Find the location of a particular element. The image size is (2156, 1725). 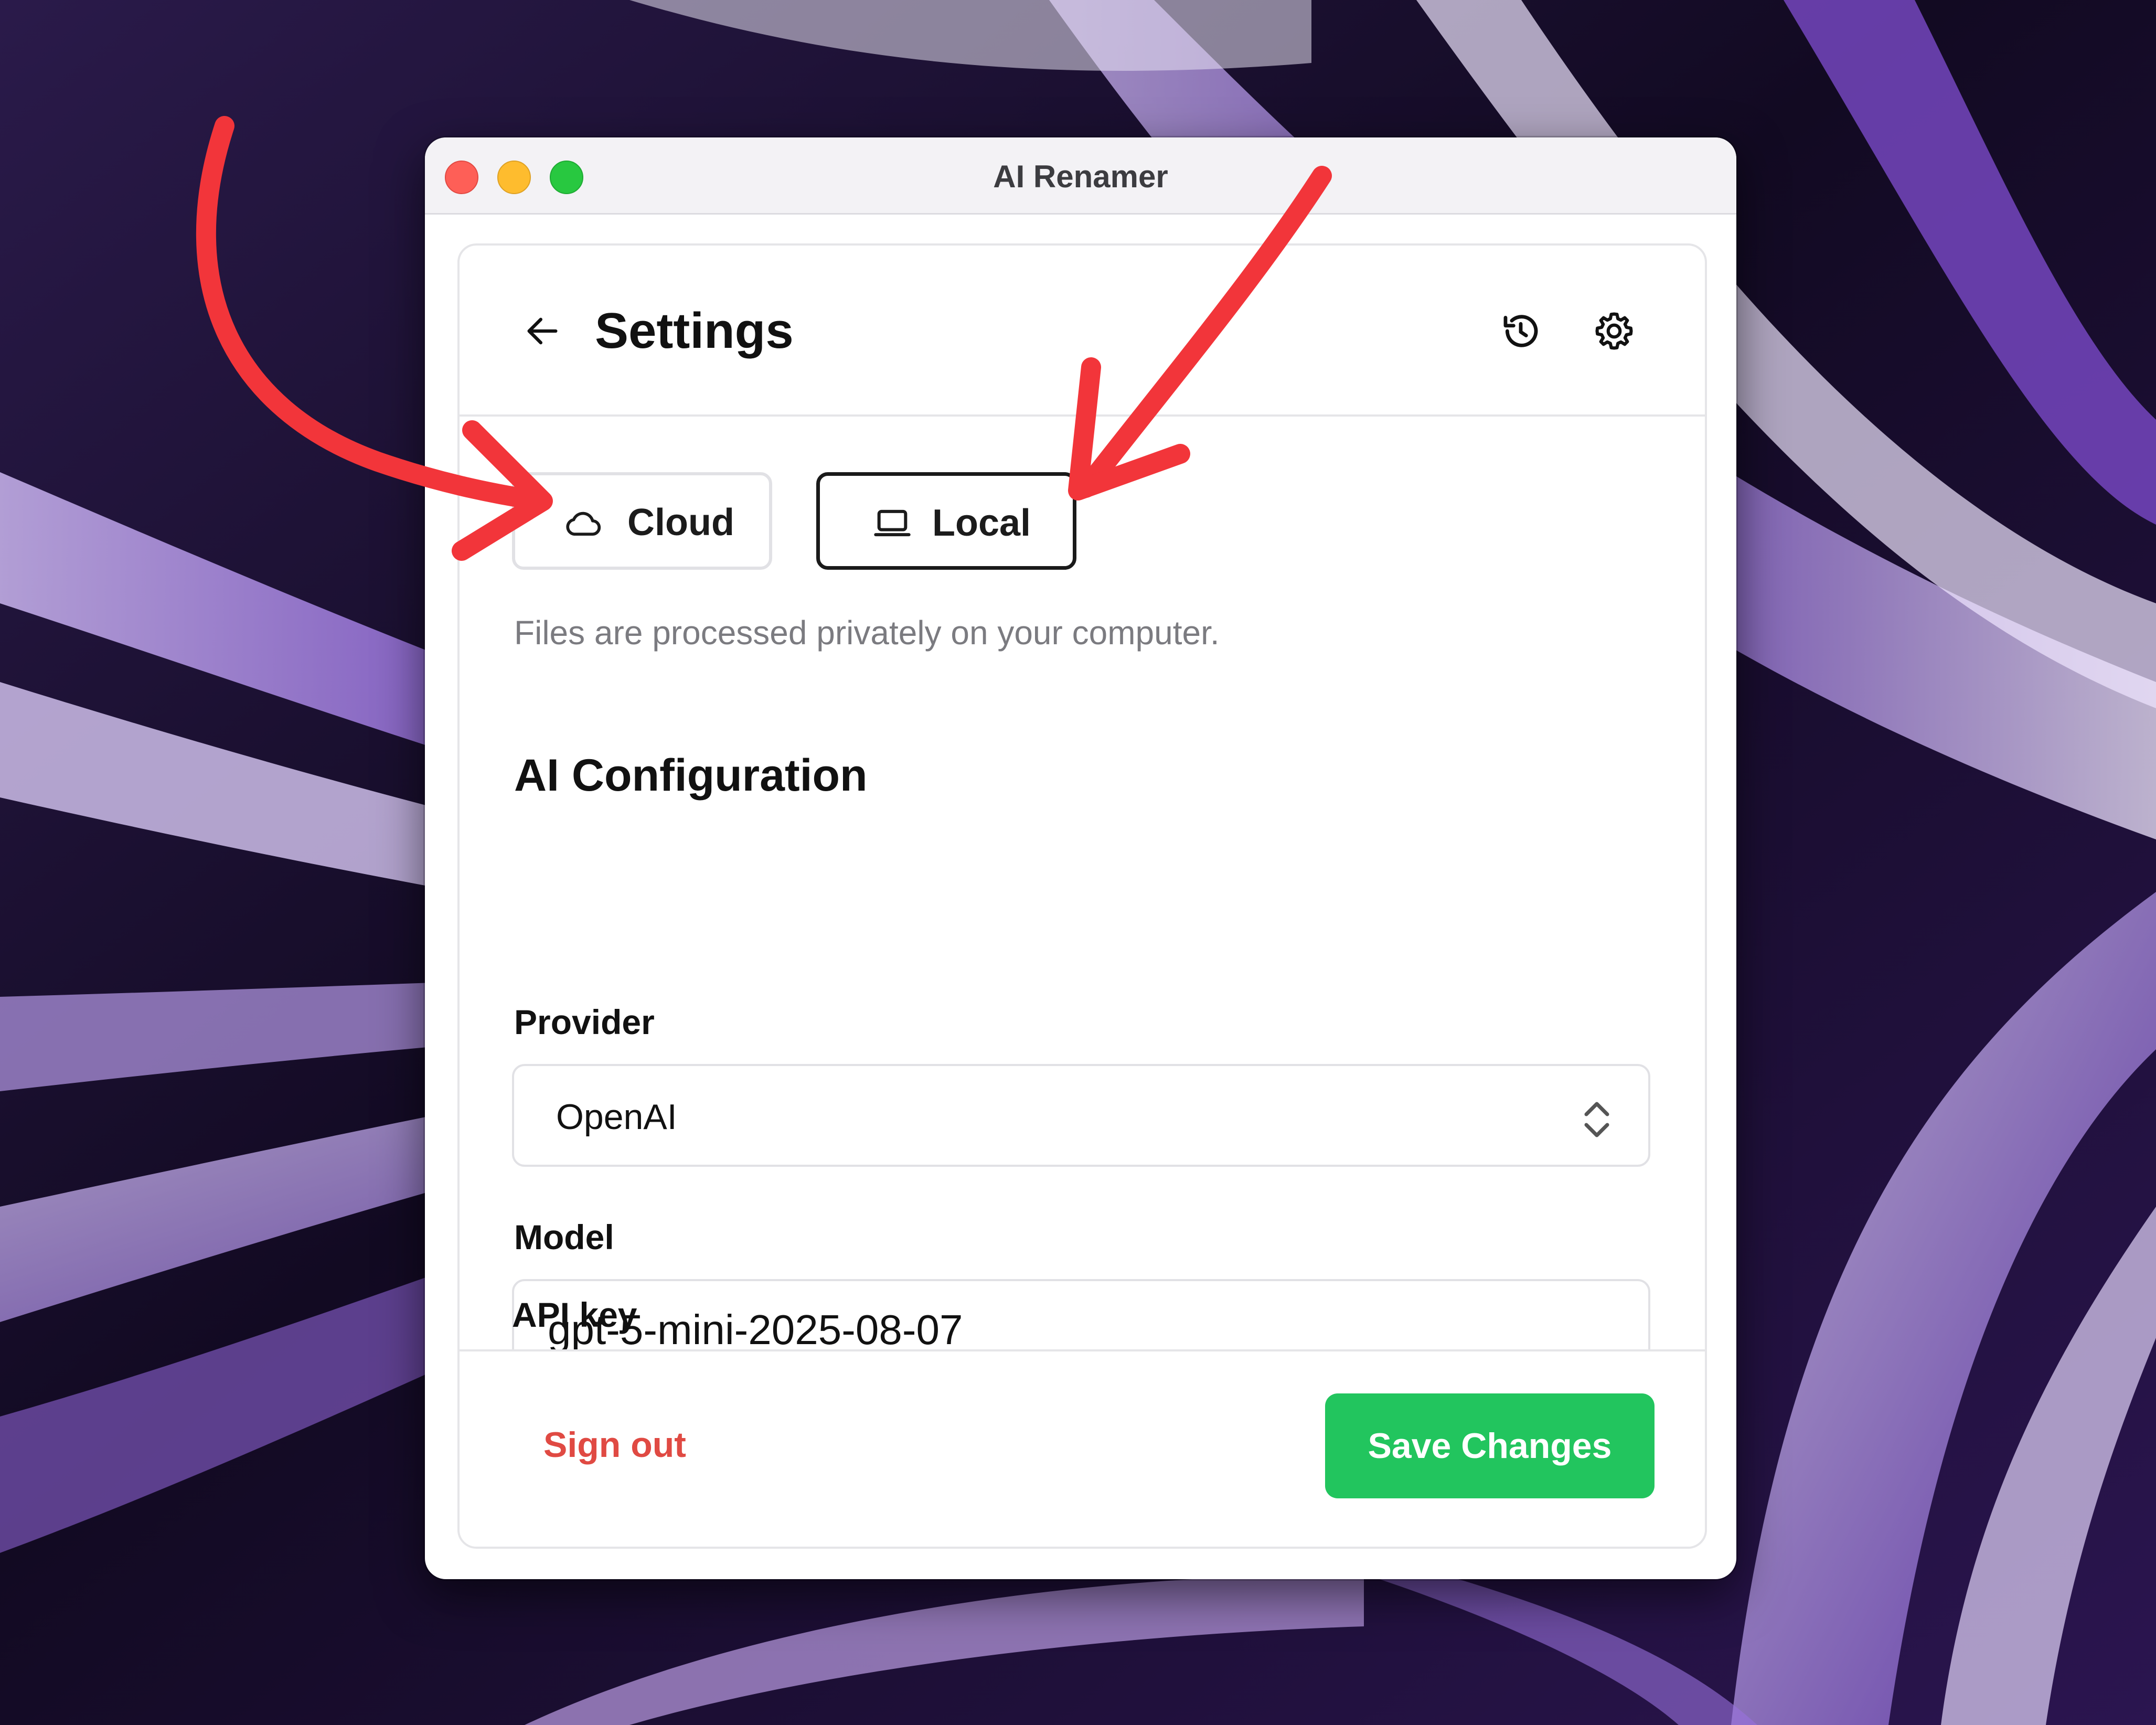

mode-local-label: Local is located at coordinates (981, 523).